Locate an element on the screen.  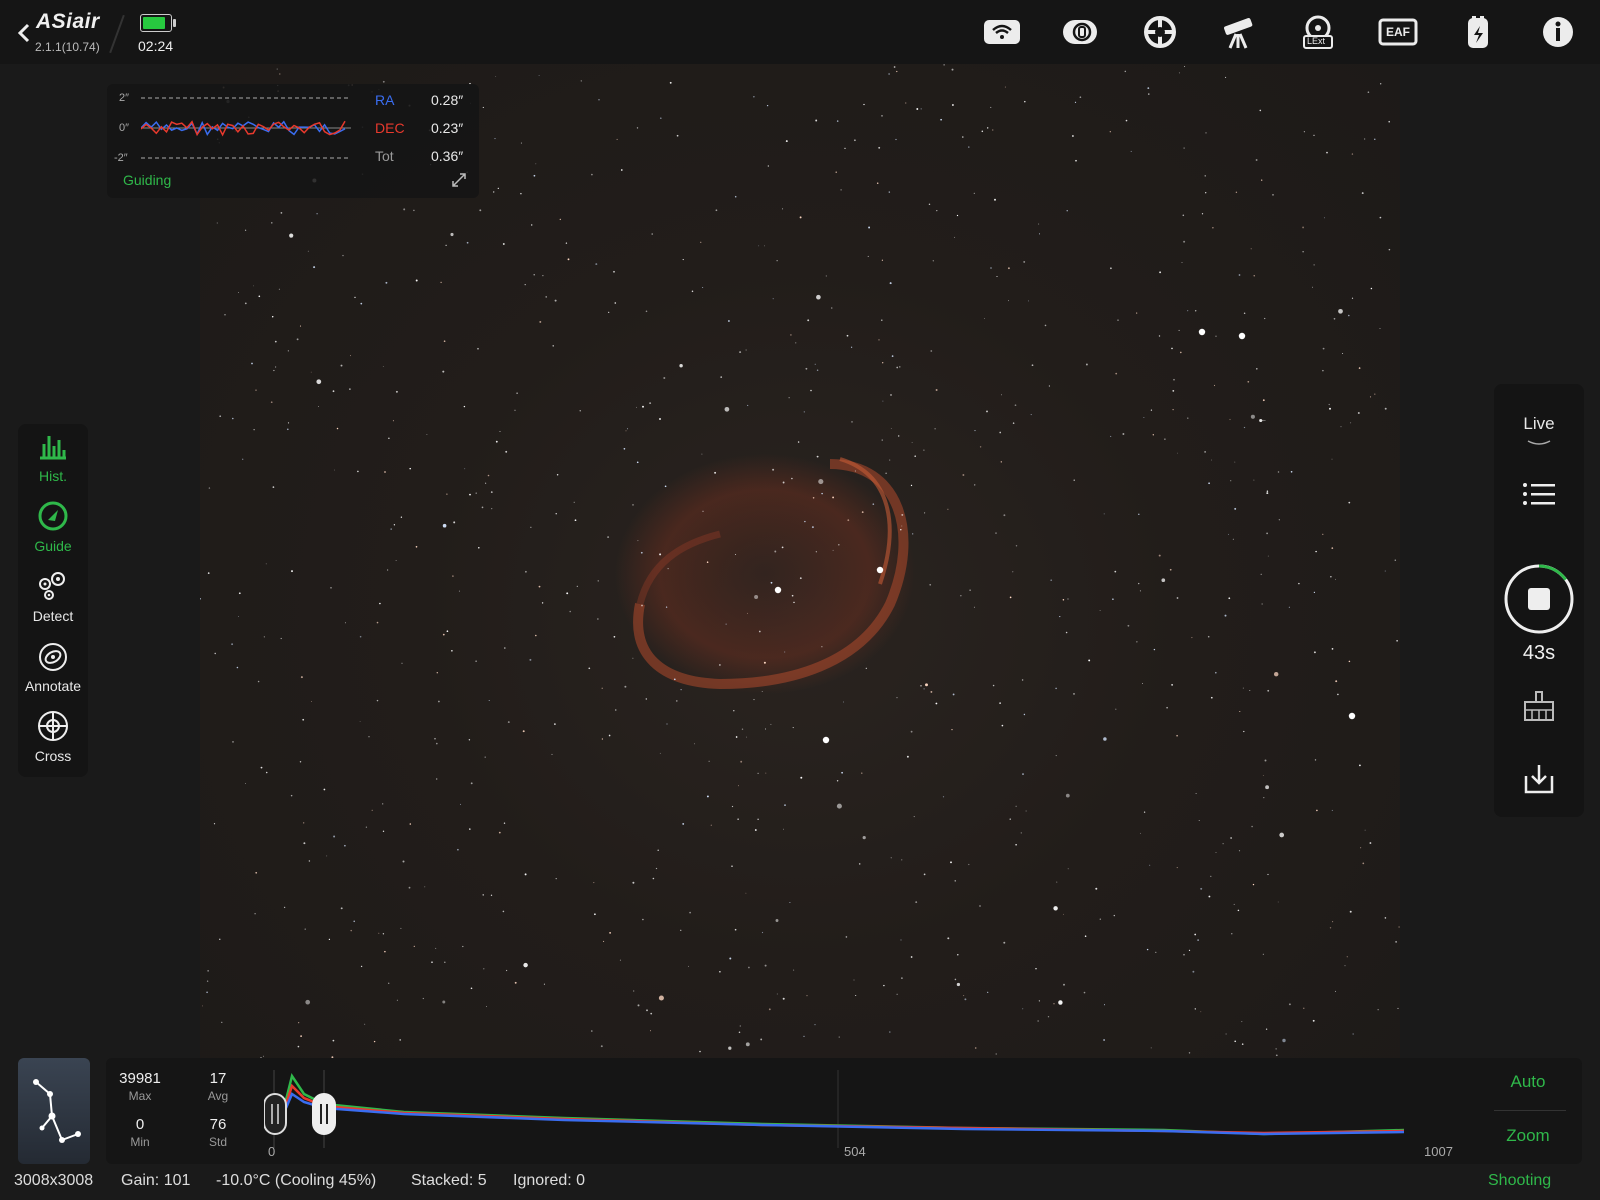
tool-detect: Detect is located at coordinates (53, 598).